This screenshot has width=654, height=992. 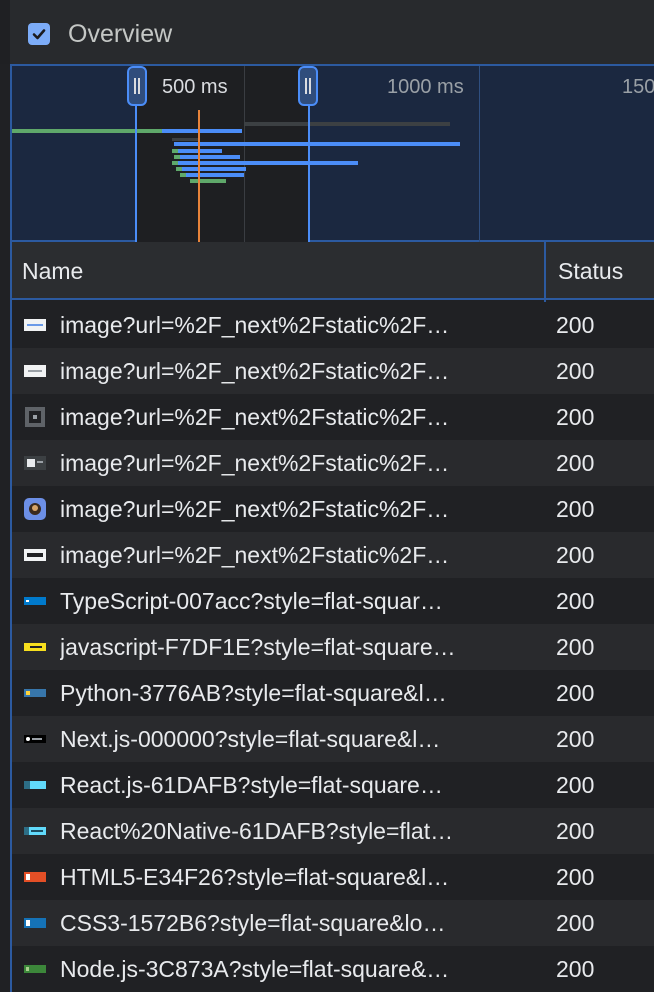 What do you see at coordinates (35, 785) in the screenshot?
I see `badge-react-icon` at bounding box center [35, 785].